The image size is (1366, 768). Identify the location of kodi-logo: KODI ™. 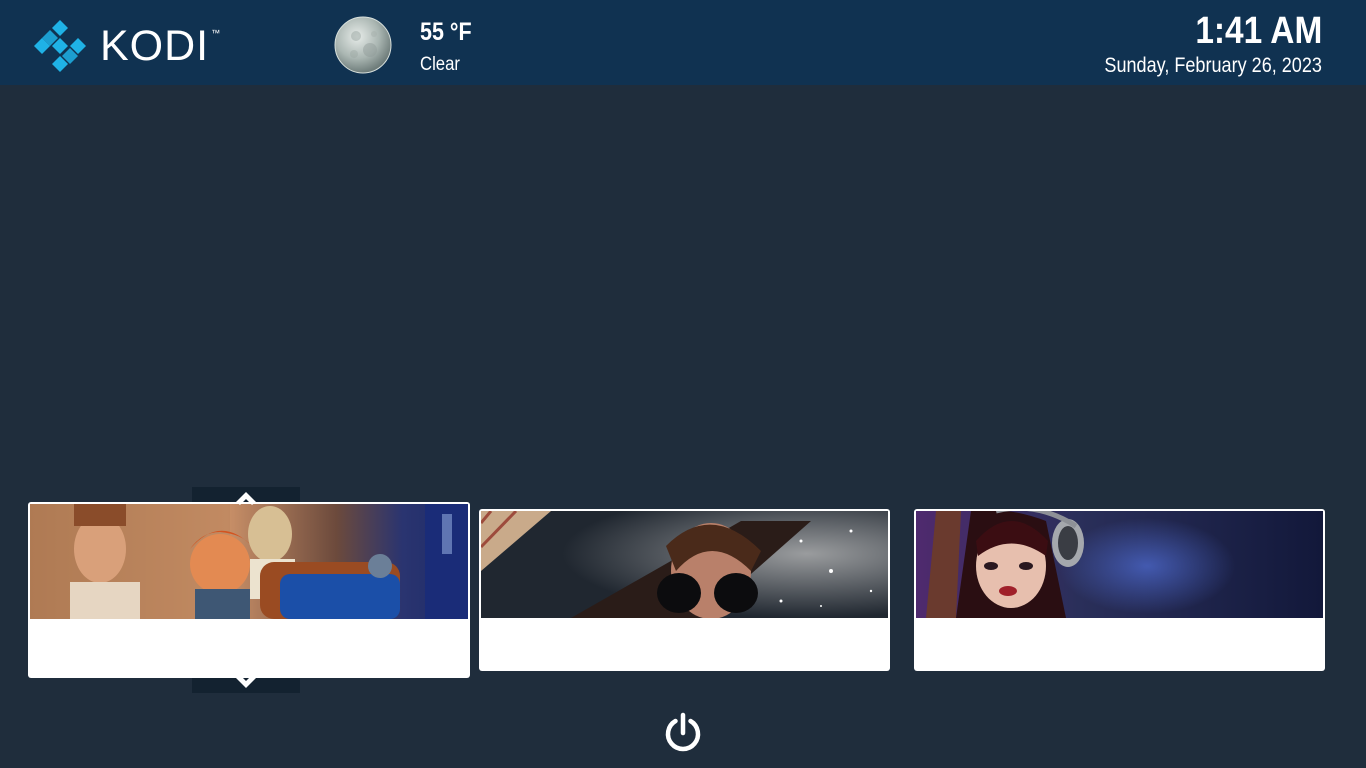
(127, 46).